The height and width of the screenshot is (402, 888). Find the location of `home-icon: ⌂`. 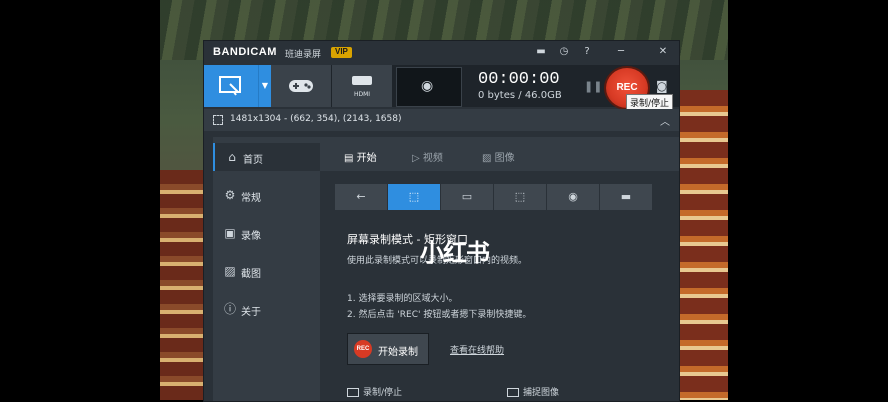

home-icon: ⌂ is located at coordinates (232, 157).